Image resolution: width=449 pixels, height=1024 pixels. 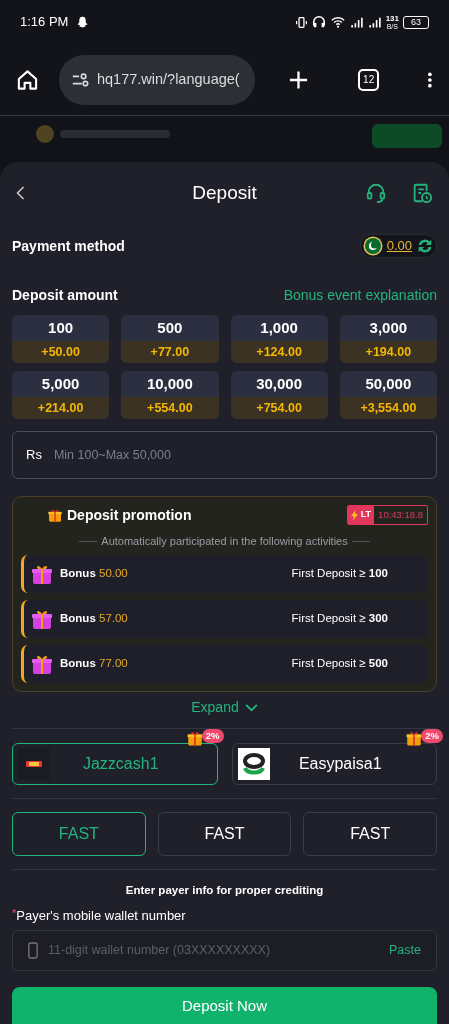 What do you see at coordinates (170, 395) in the screenshot?
I see `amount-option: 10,000 +554.00` at bounding box center [170, 395].